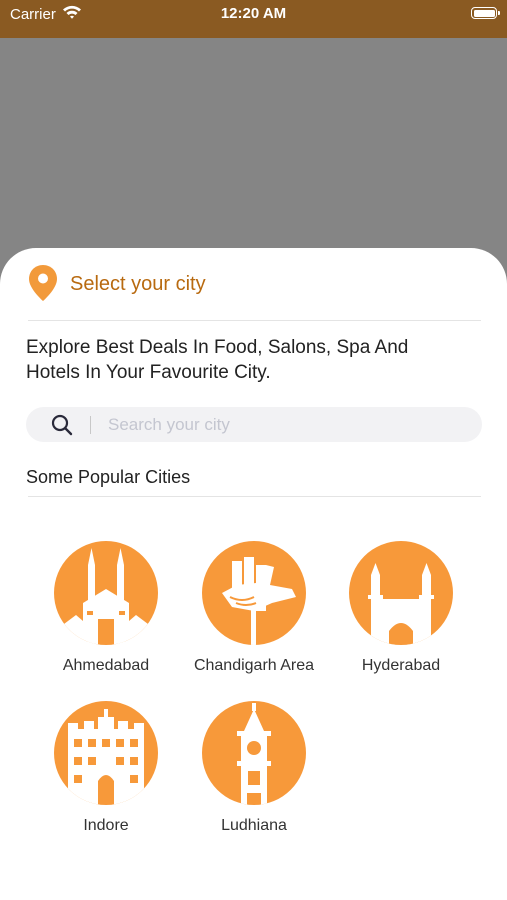 The height and width of the screenshot is (900, 507). Describe the element at coordinates (288, 424) in the screenshot. I see `city-search-input` at that location.